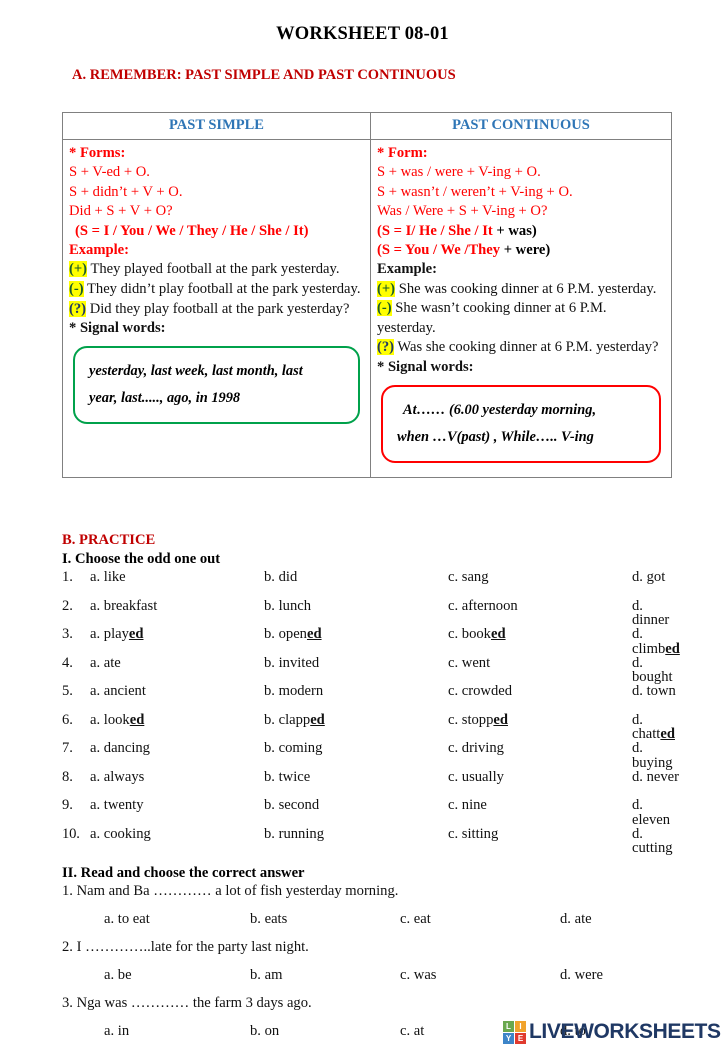 The image size is (725, 1052). What do you see at coordinates (177, 919) in the screenshot?
I see `option-a: a. to eat` at bounding box center [177, 919].